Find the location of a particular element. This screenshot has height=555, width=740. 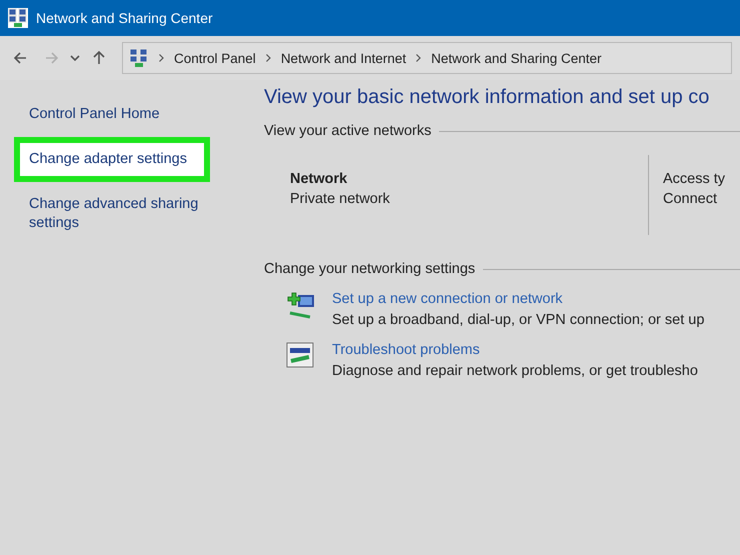

task-description: Set up a broadband, dial-up, or VPN connection; or set up is located at coordinates (518, 320).